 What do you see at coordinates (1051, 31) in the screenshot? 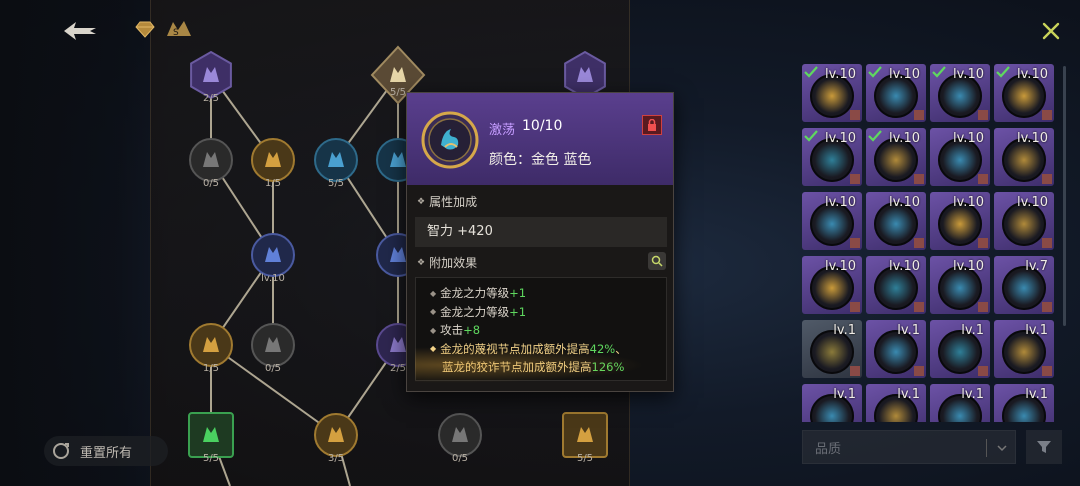
I see `close-icon` at bounding box center [1051, 31].